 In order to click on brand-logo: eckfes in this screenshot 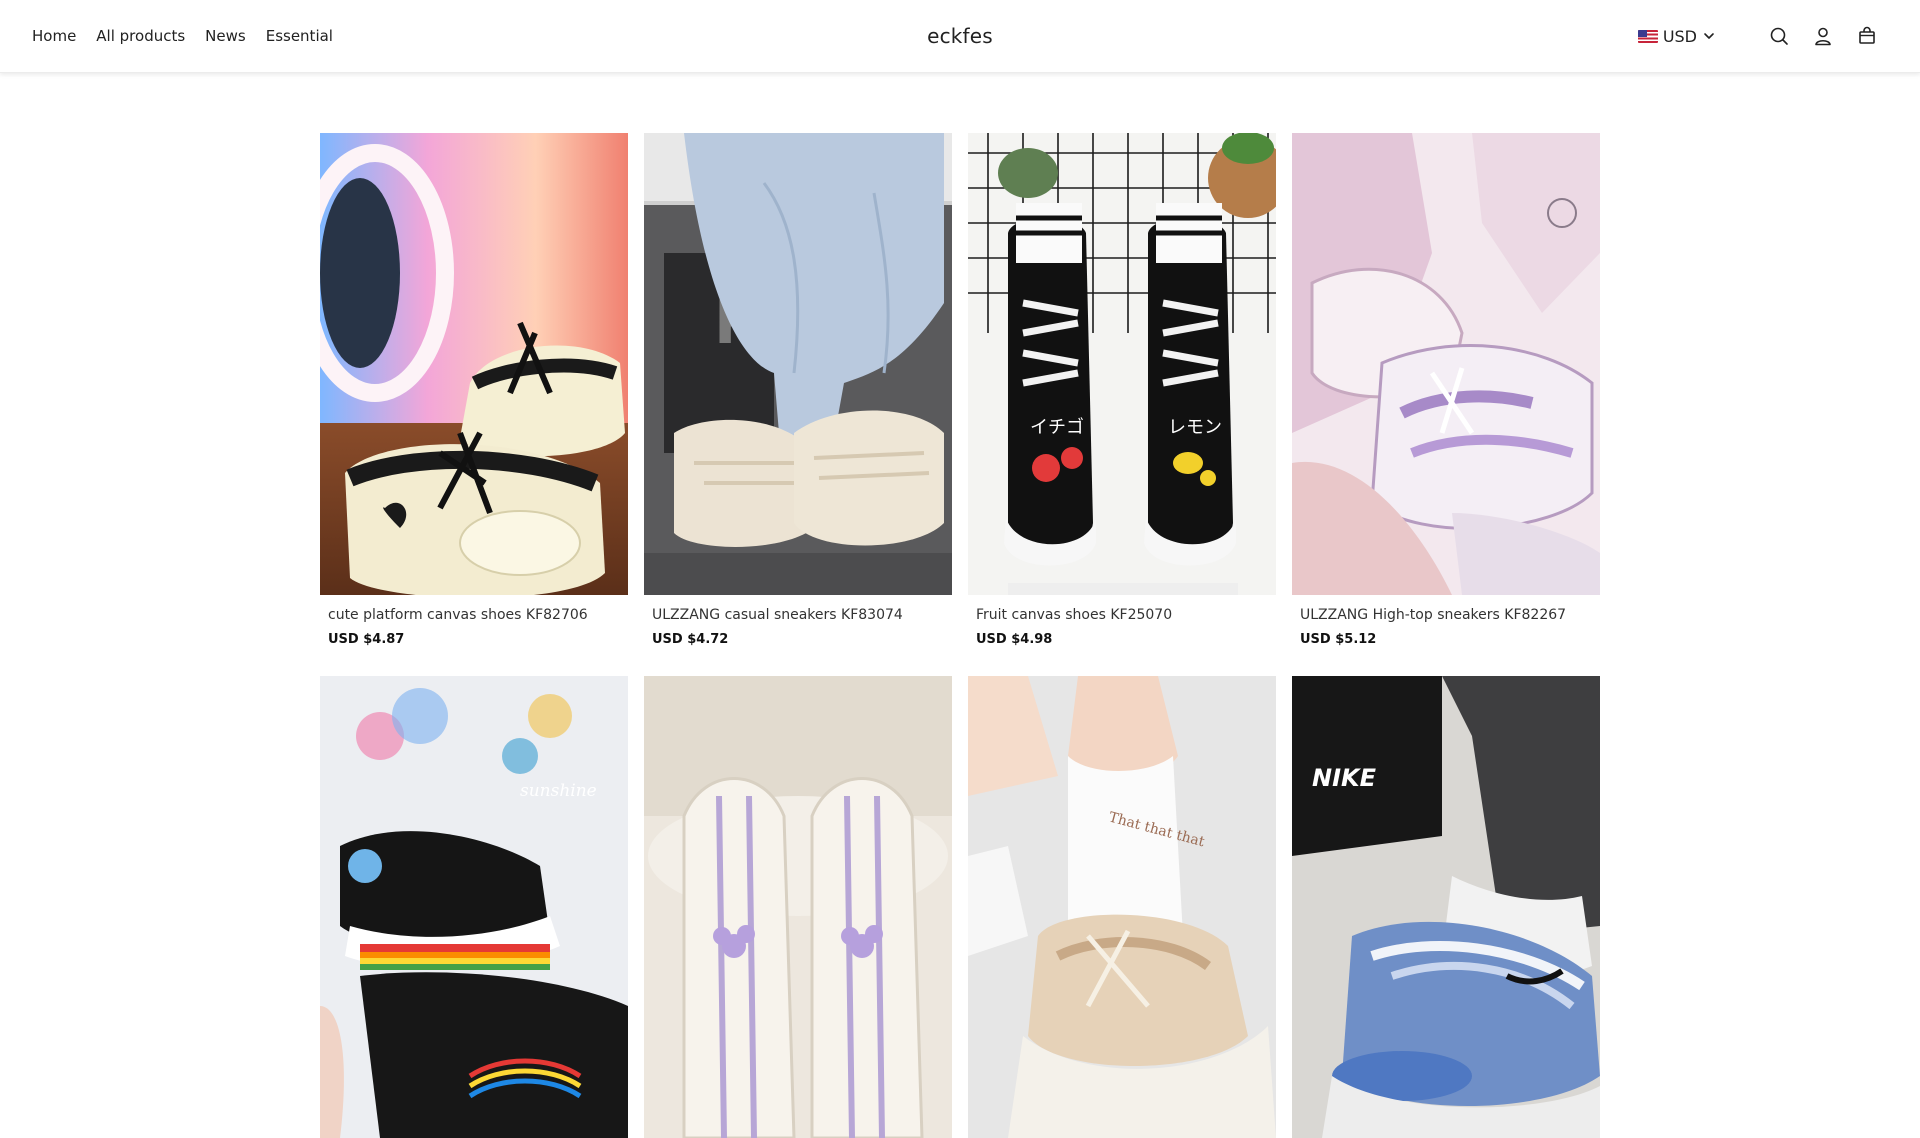, I will do `click(960, 36)`.